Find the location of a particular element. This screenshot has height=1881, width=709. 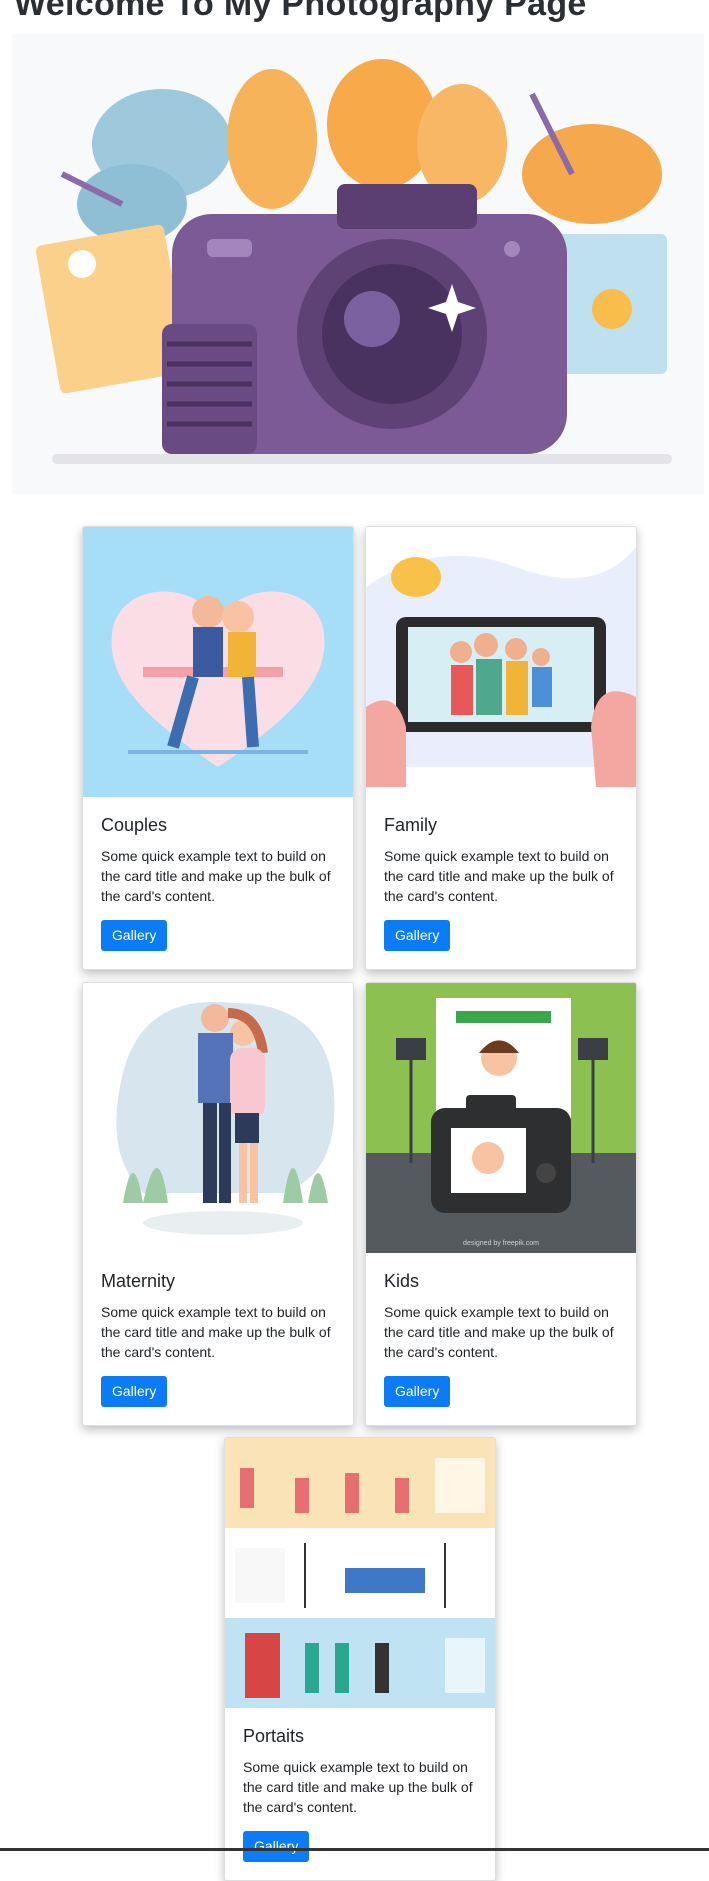

couple-illustration is located at coordinates (218, 662).